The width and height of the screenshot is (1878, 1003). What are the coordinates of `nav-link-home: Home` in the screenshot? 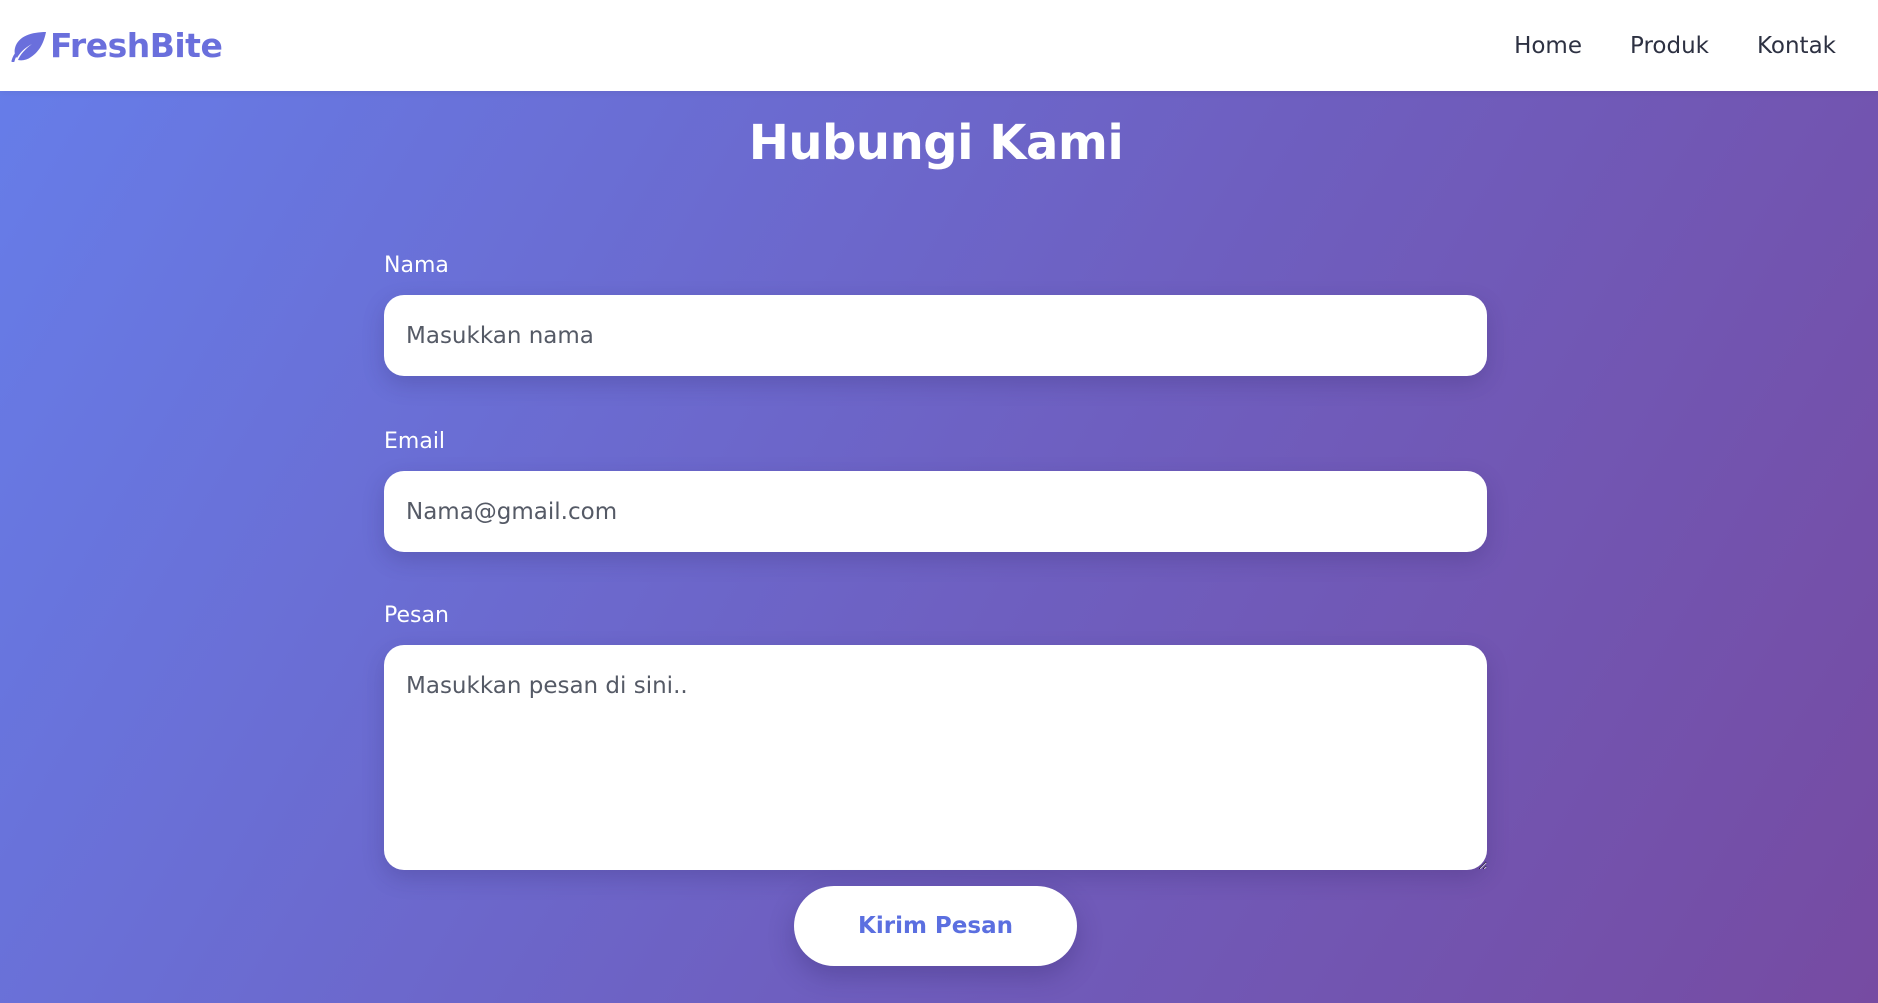 It's located at (1548, 46).